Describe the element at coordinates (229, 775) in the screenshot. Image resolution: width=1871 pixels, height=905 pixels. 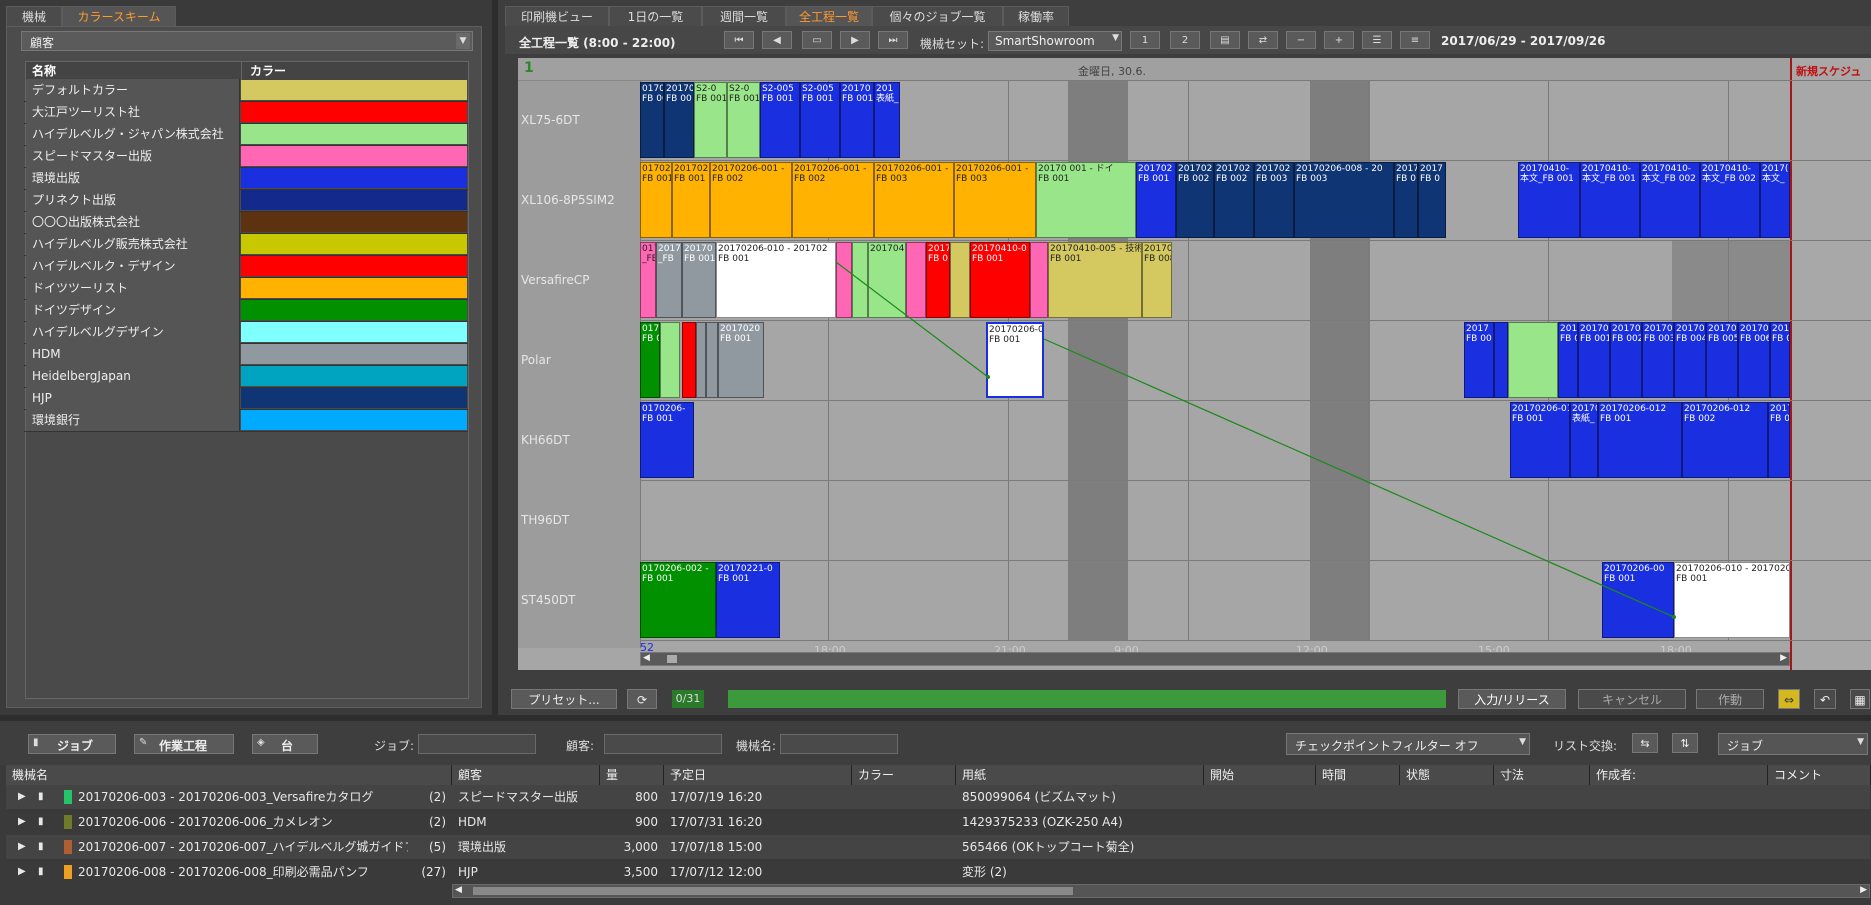
I see `column-header: 機械名` at that location.